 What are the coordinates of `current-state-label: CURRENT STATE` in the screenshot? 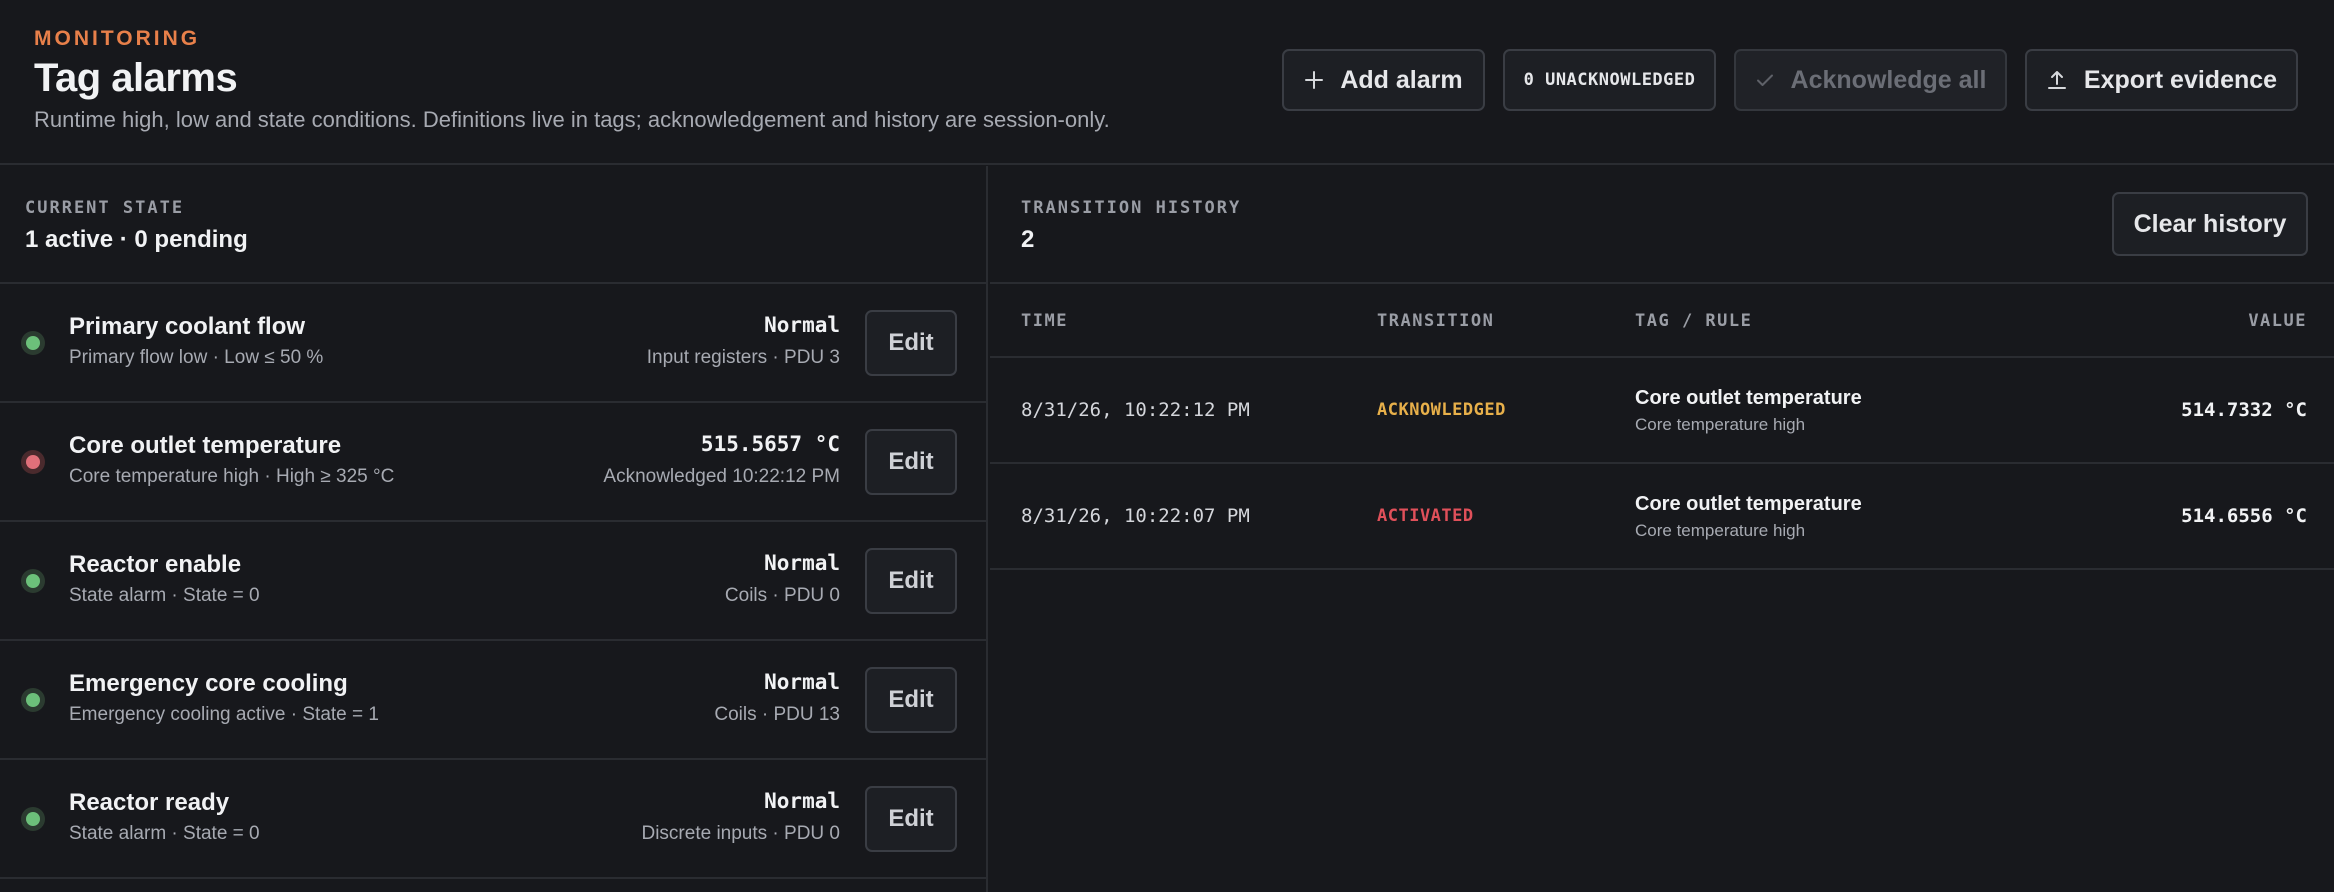 It's located at (105, 208).